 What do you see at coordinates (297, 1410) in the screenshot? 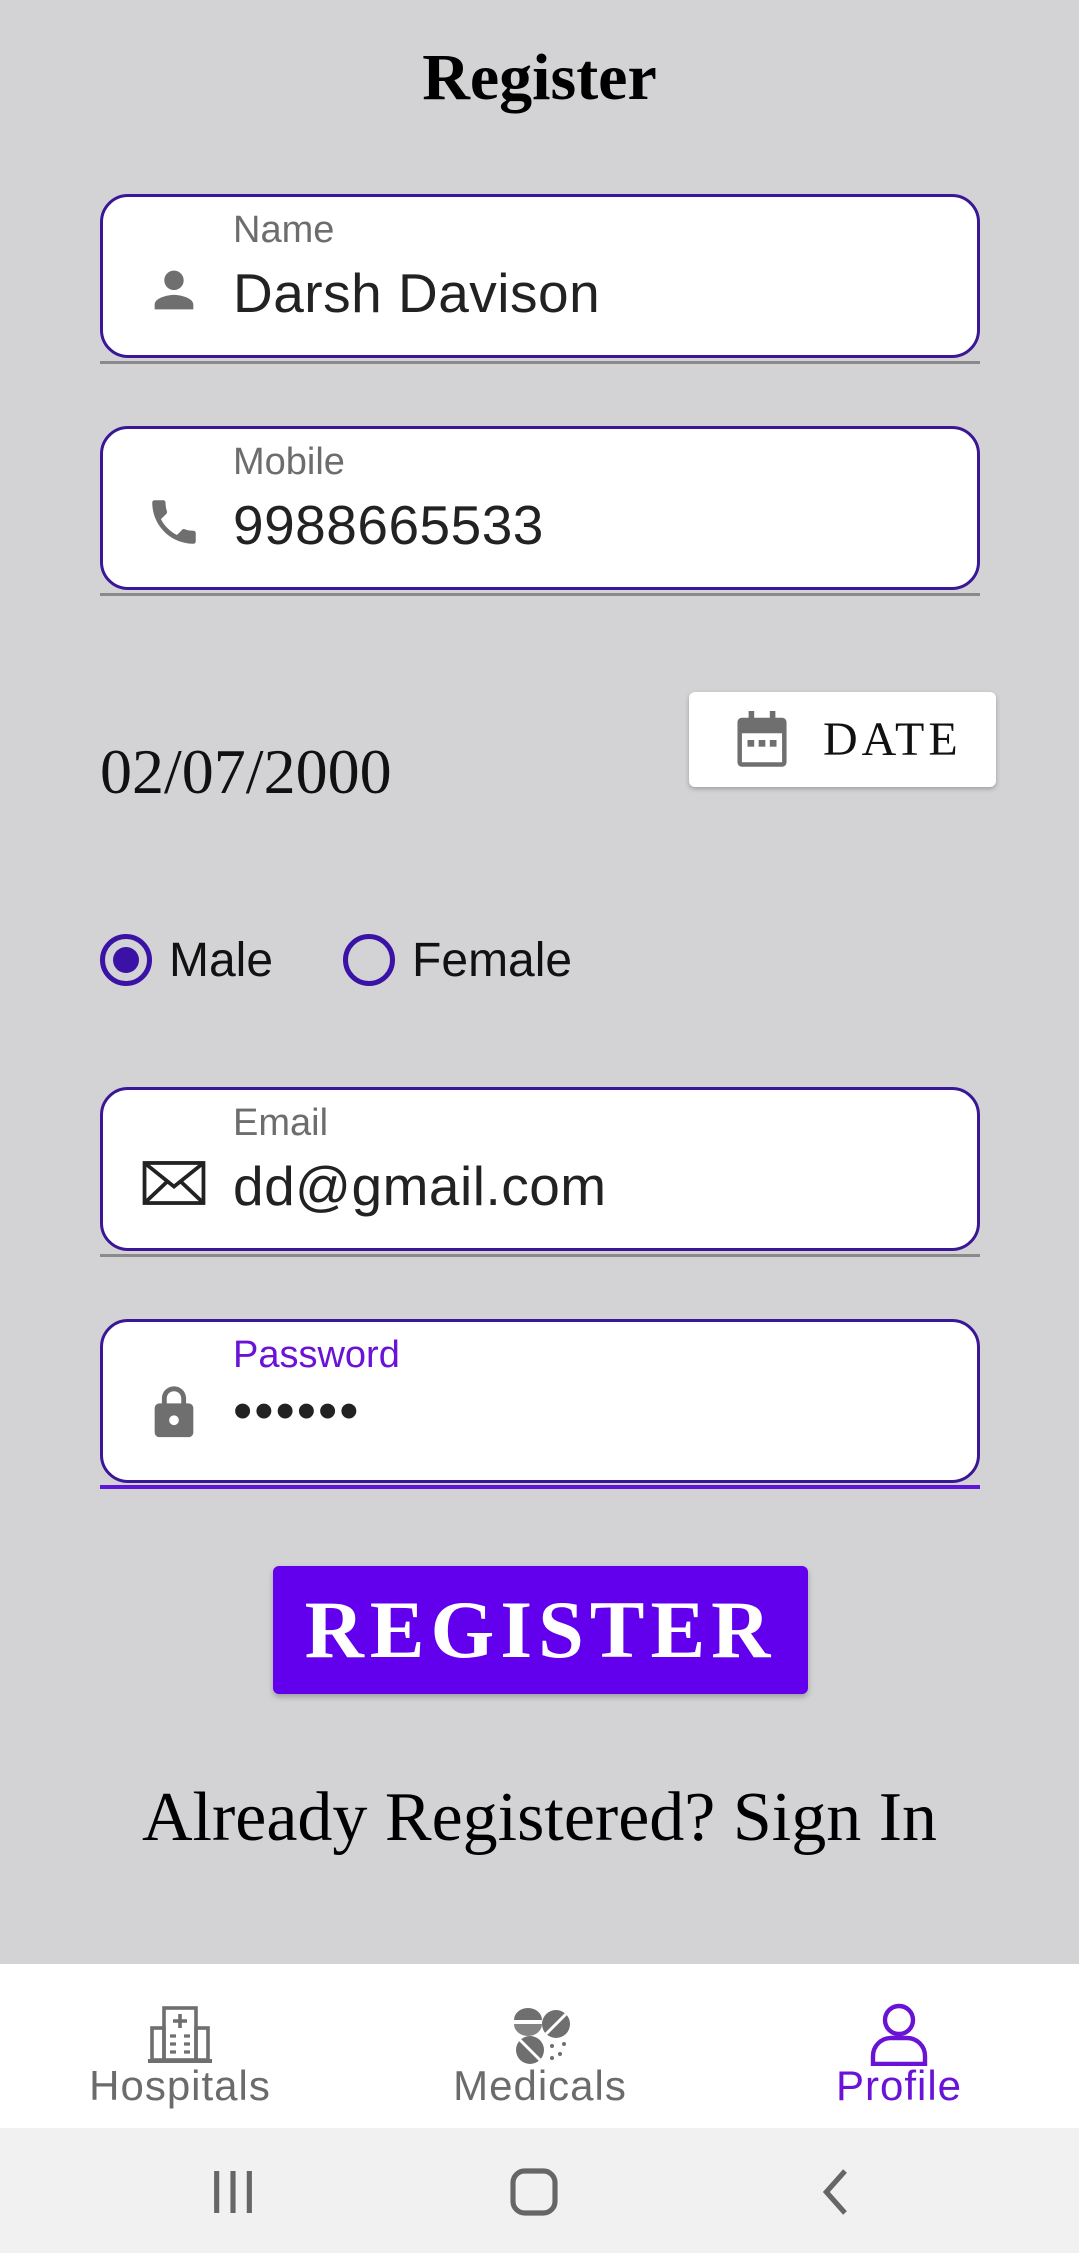
I see `password-value: ••••••` at bounding box center [297, 1410].